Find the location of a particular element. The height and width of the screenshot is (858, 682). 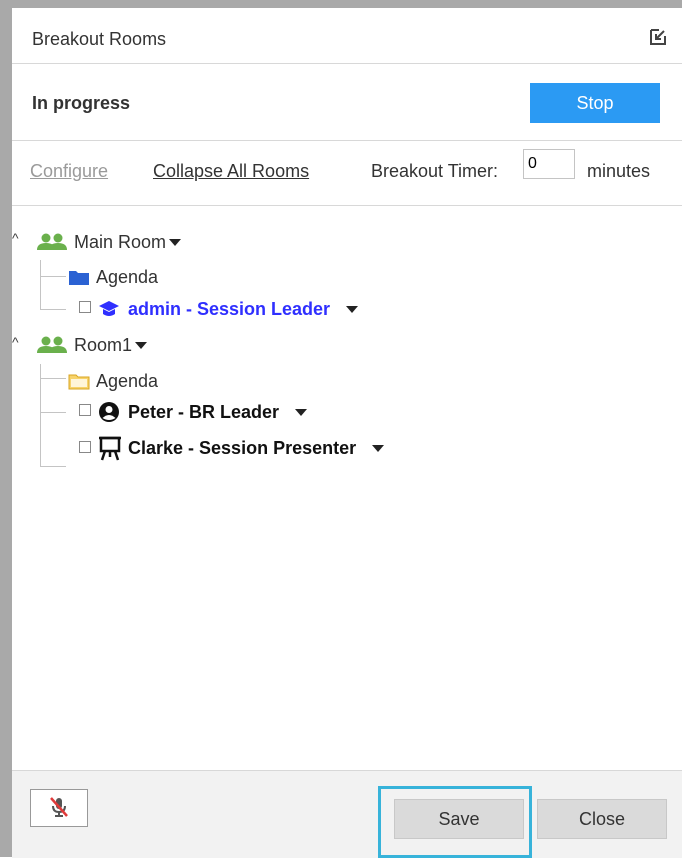

collapse-all-rooms-link: Collapse All Rooms is located at coordinates (231, 171).